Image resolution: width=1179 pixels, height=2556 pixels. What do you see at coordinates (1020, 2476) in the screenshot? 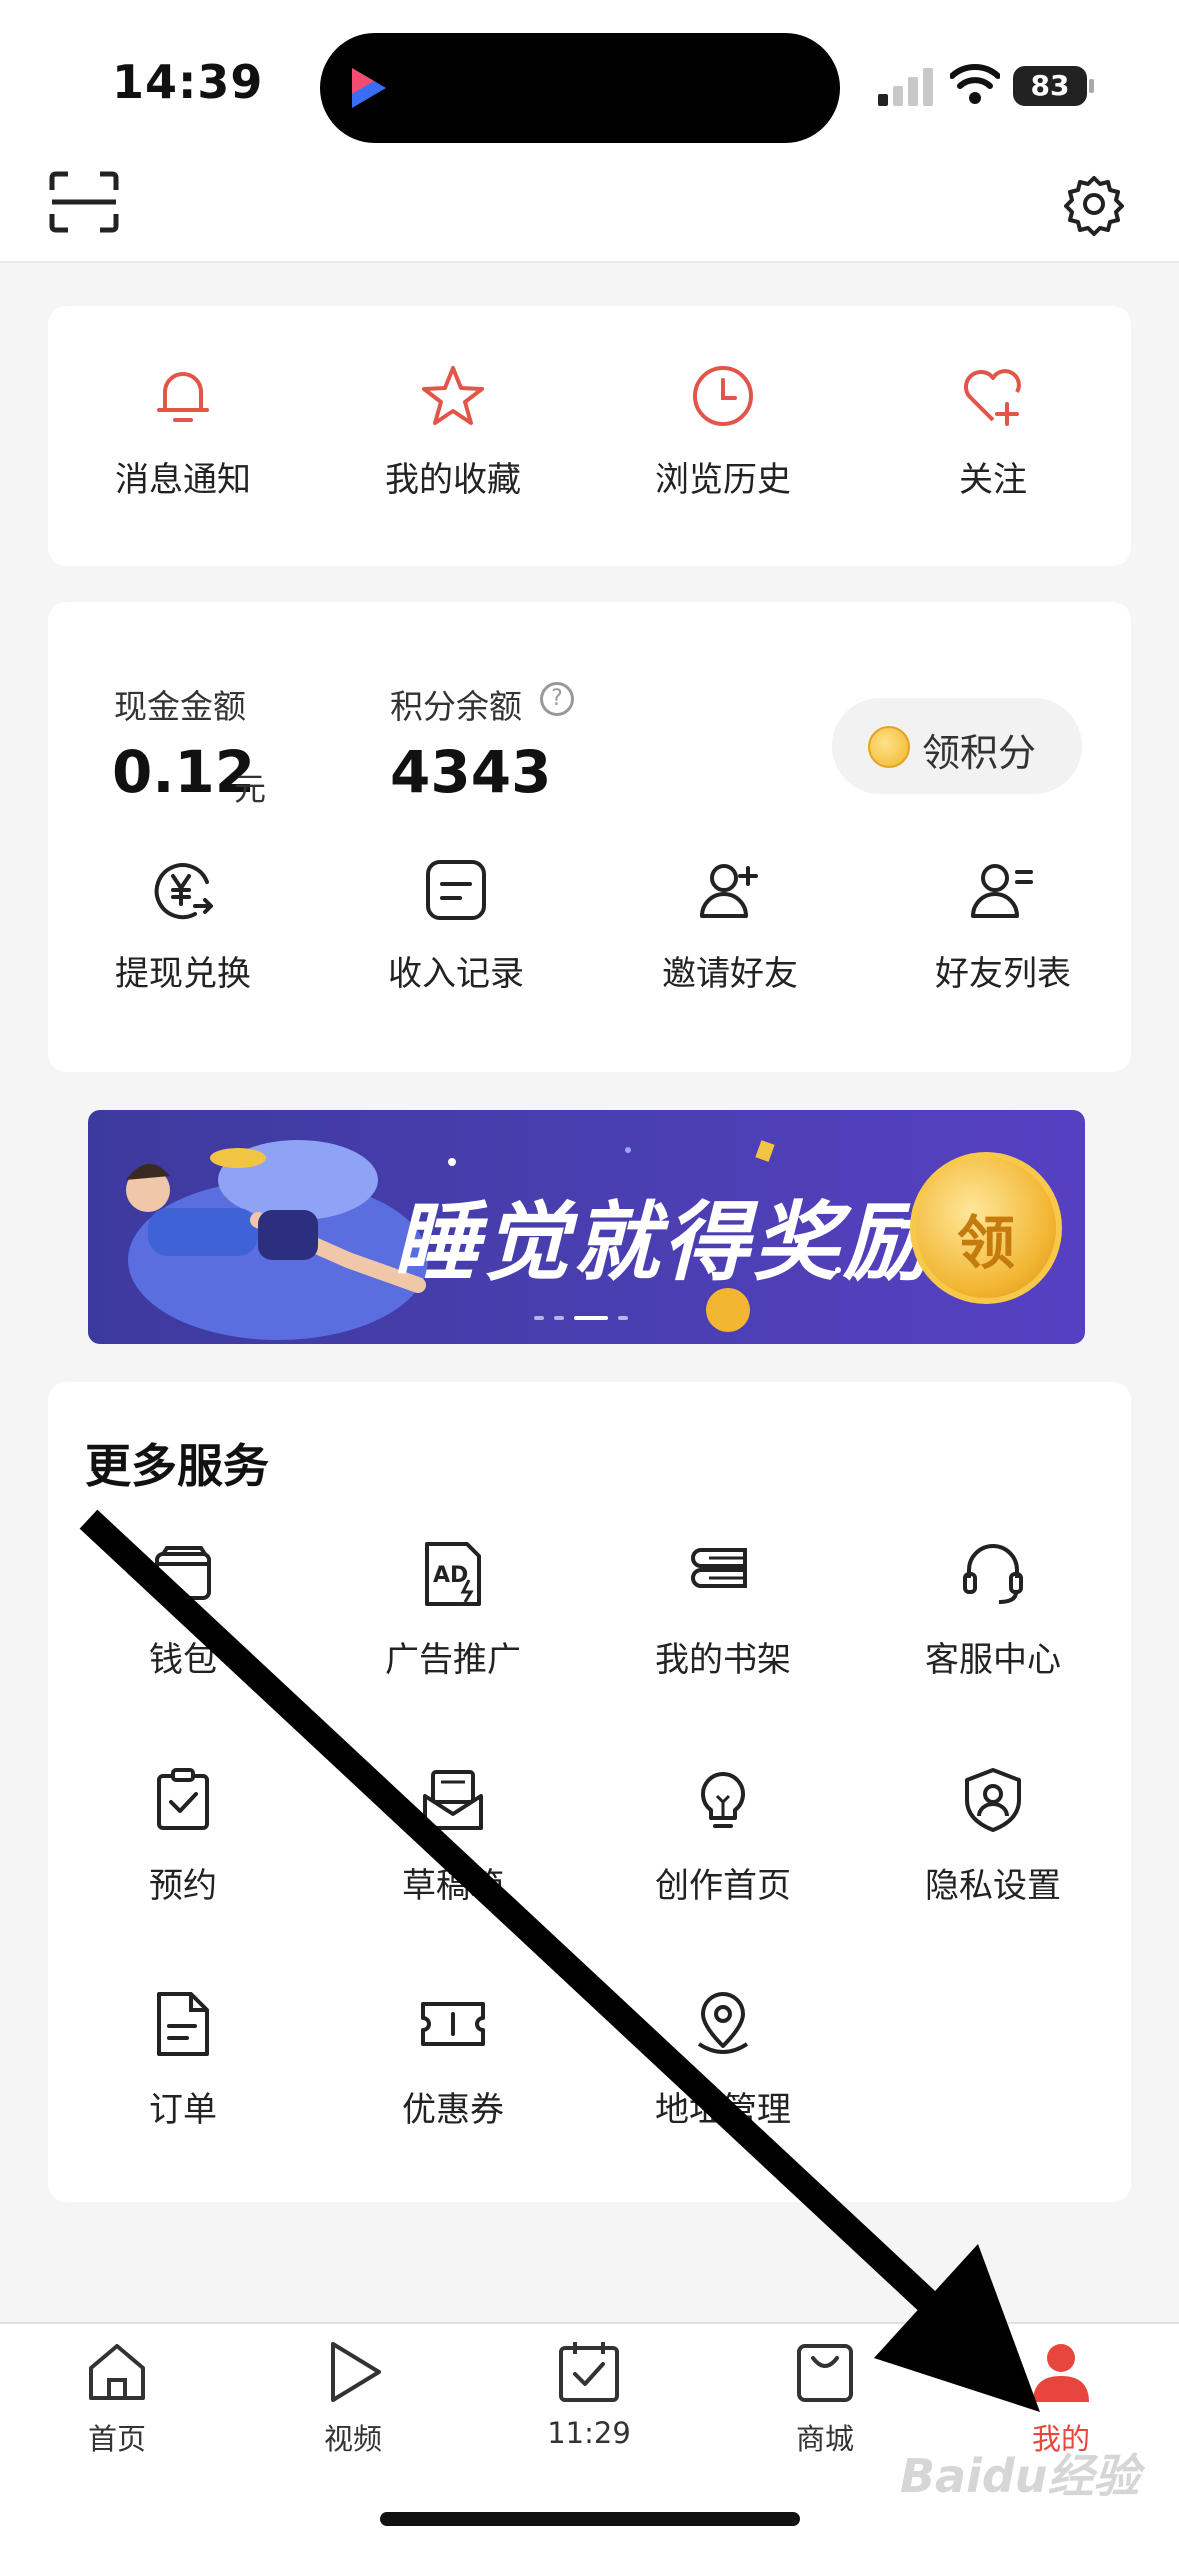
I see `watermark: Baidu经验` at bounding box center [1020, 2476].